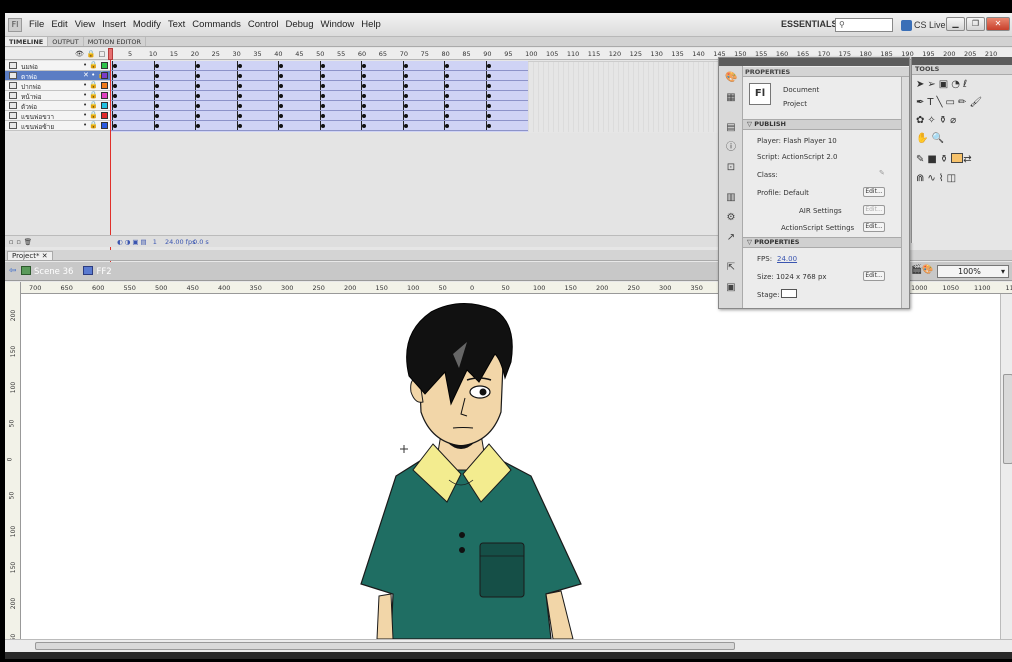  I want to click on layer-row: นมพ่อ • 🔒, so click(57, 66).